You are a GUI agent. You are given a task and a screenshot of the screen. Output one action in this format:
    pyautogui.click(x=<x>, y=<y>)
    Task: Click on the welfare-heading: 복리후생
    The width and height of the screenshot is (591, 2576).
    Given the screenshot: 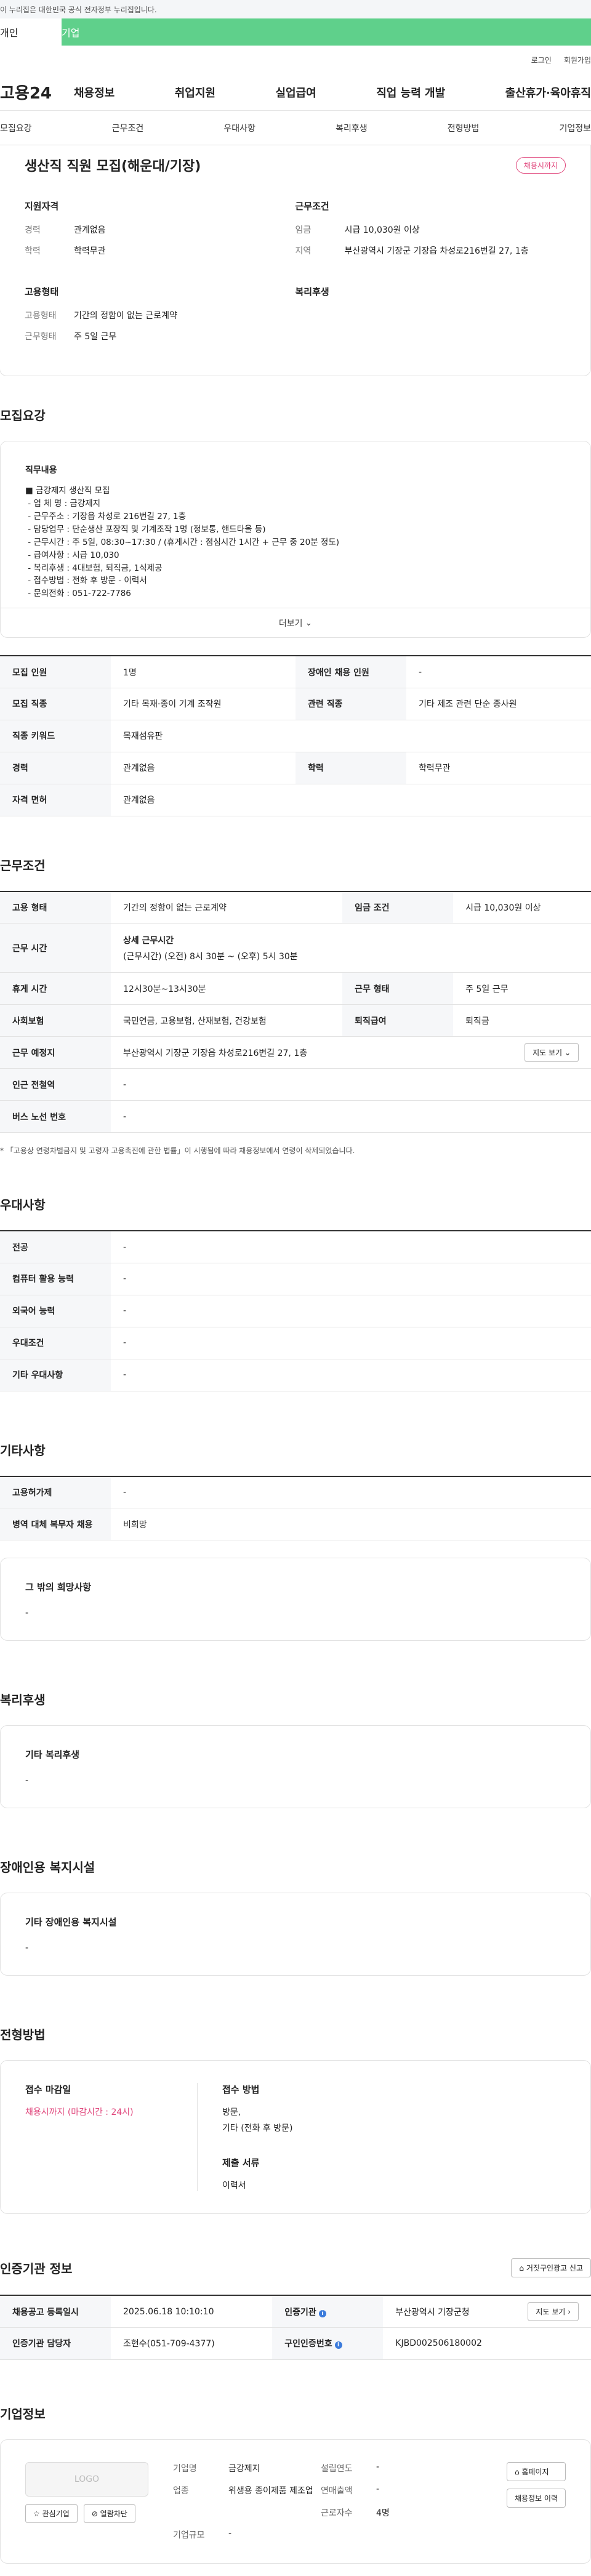 What is the action you would take?
    pyautogui.click(x=23, y=1700)
    